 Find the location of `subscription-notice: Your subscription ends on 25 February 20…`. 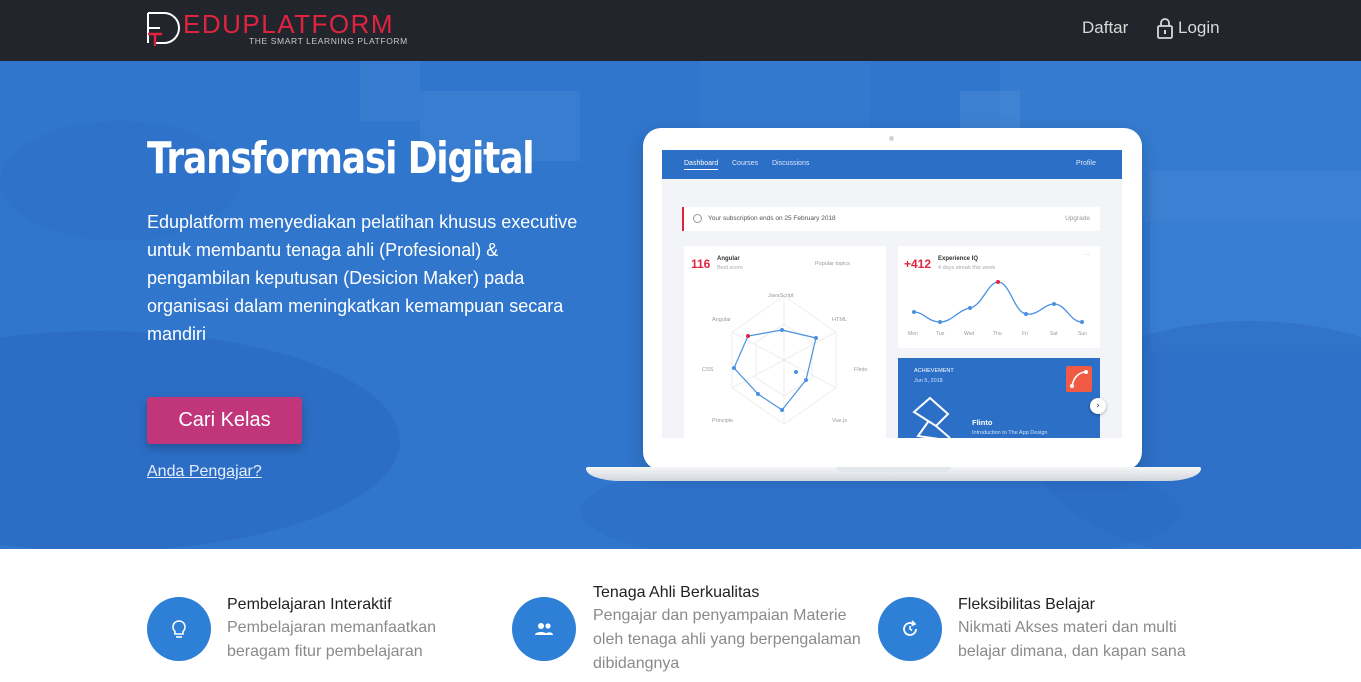

subscription-notice: Your subscription ends on 25 February 20… is located at coordinates (891, 219).